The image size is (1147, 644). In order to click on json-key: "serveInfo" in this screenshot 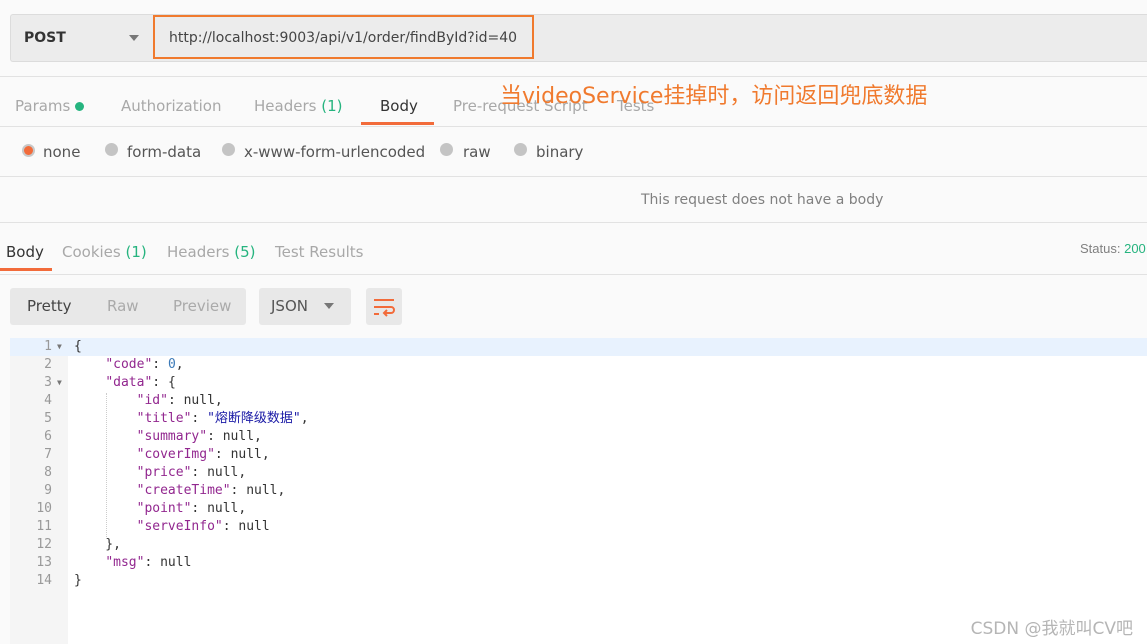, I will do `click(179, 526)`.